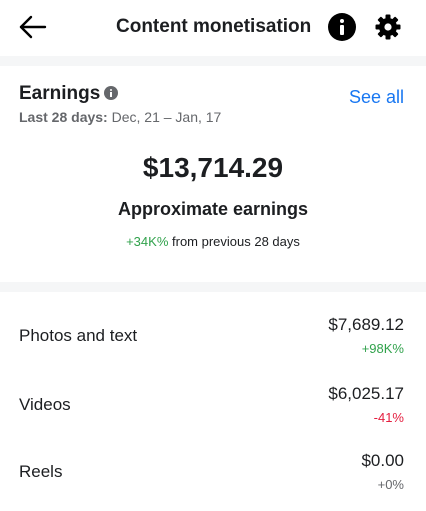 The height and width of the screenshot is (511, 426). I want to click on breakdown-row-photos: Photos and text $7,689.12 +98K%, so click(213, 342).